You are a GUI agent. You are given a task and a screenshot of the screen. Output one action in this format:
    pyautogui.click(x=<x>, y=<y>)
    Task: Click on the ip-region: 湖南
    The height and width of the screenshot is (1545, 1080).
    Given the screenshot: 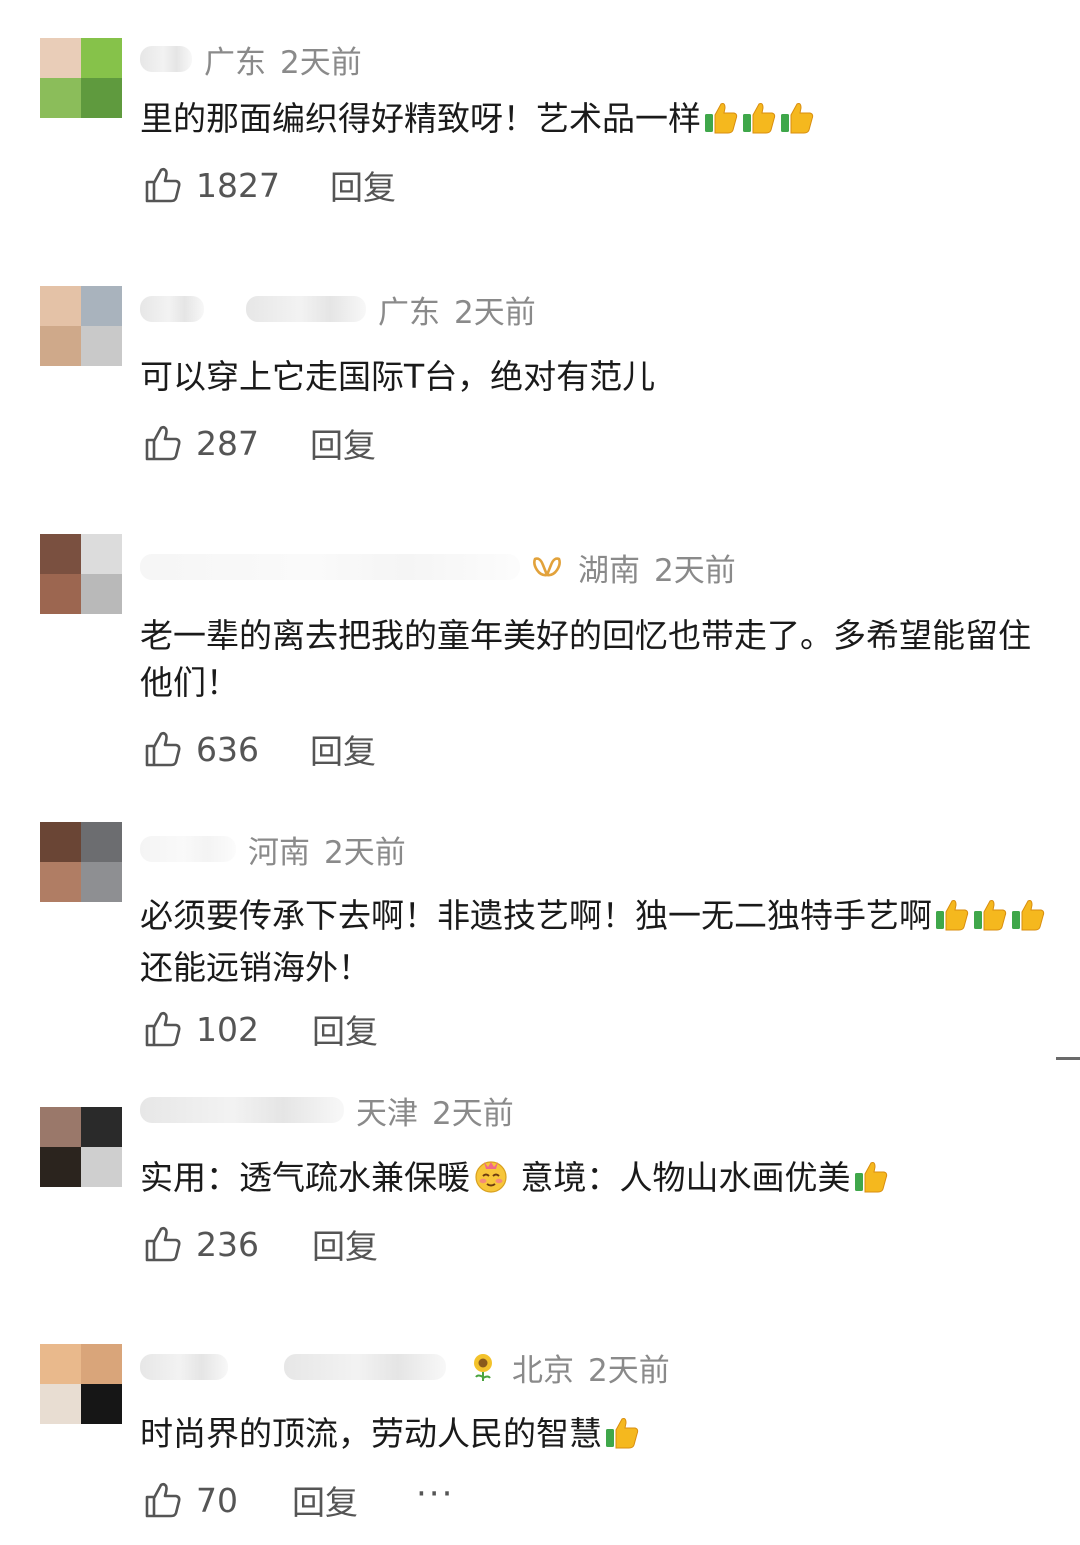 What is the action you would take?
    pyautogui.click(x=609, y=570)
    